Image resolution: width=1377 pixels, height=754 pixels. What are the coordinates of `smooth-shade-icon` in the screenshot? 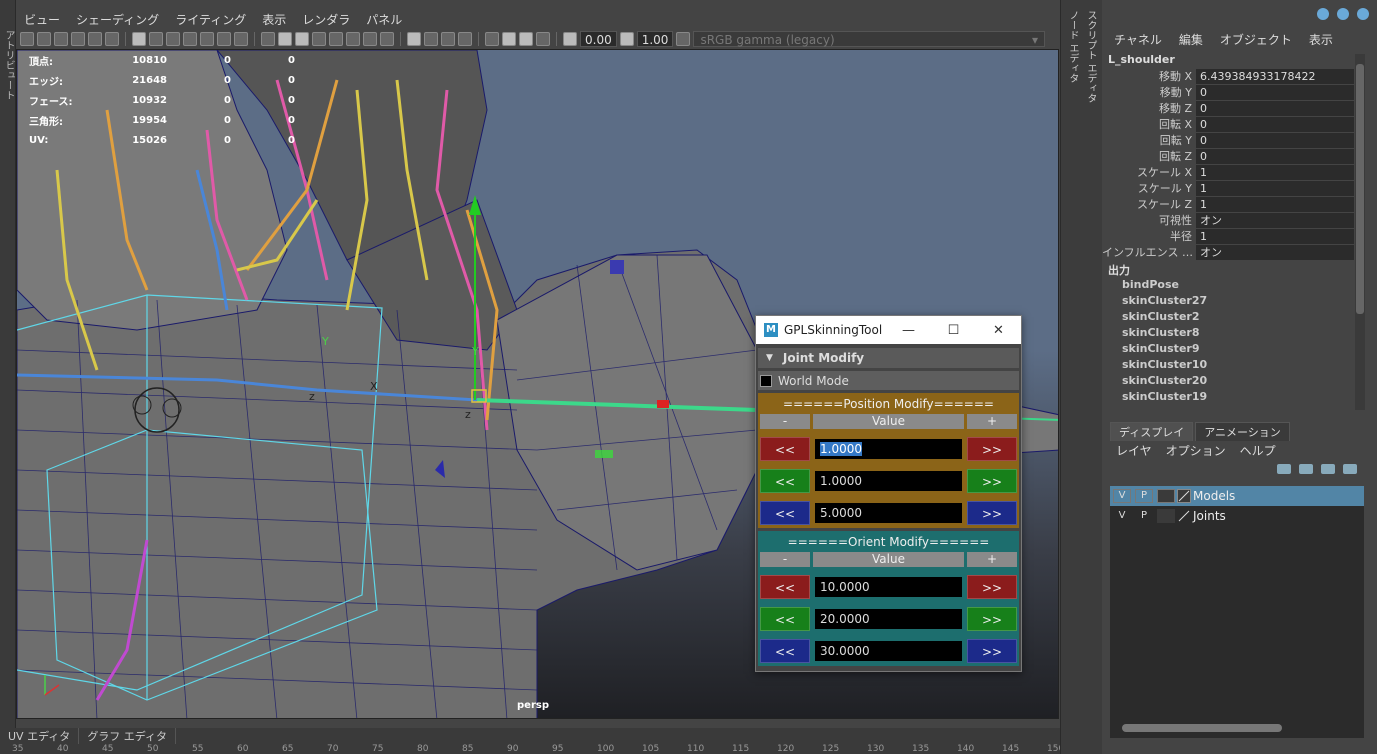 It's located at (285, 39).